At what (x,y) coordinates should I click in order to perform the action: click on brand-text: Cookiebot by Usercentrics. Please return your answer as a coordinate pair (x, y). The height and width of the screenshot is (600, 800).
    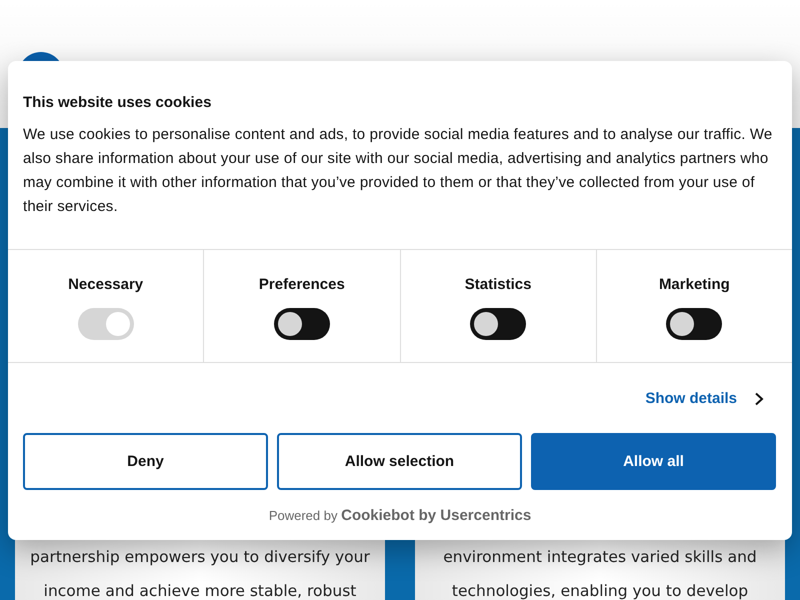
    Looking at the image, I should click on (436, 515).